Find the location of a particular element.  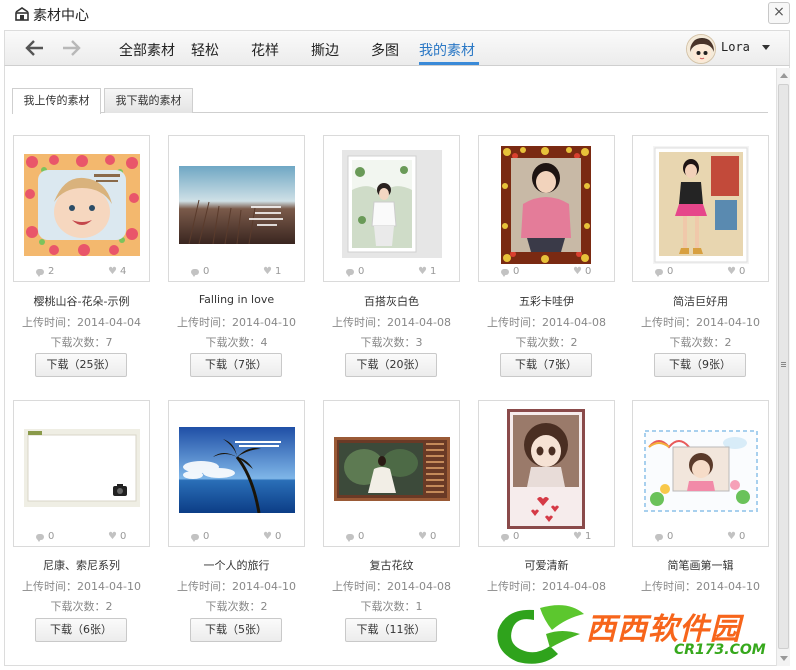

close-icon: × is located at coordinates (779, 12).